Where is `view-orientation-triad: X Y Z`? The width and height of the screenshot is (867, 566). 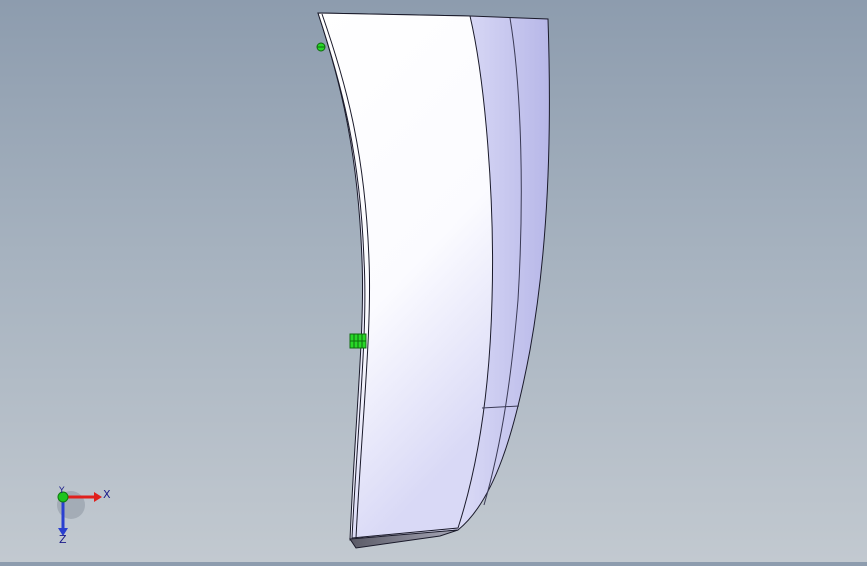
view-orientation-triad: X Y Z is located at coordinates (84, 516).